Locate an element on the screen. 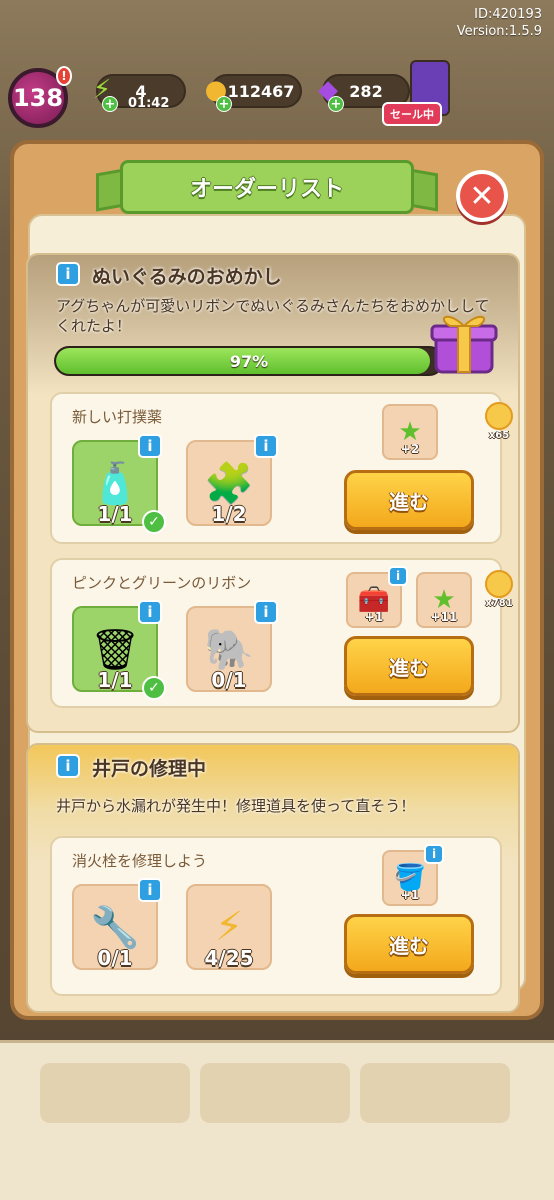 Image resolution: width=554 pixels, height=1200 pixels. wrench-icon: 🔧 is located at coordinates (115, 927).